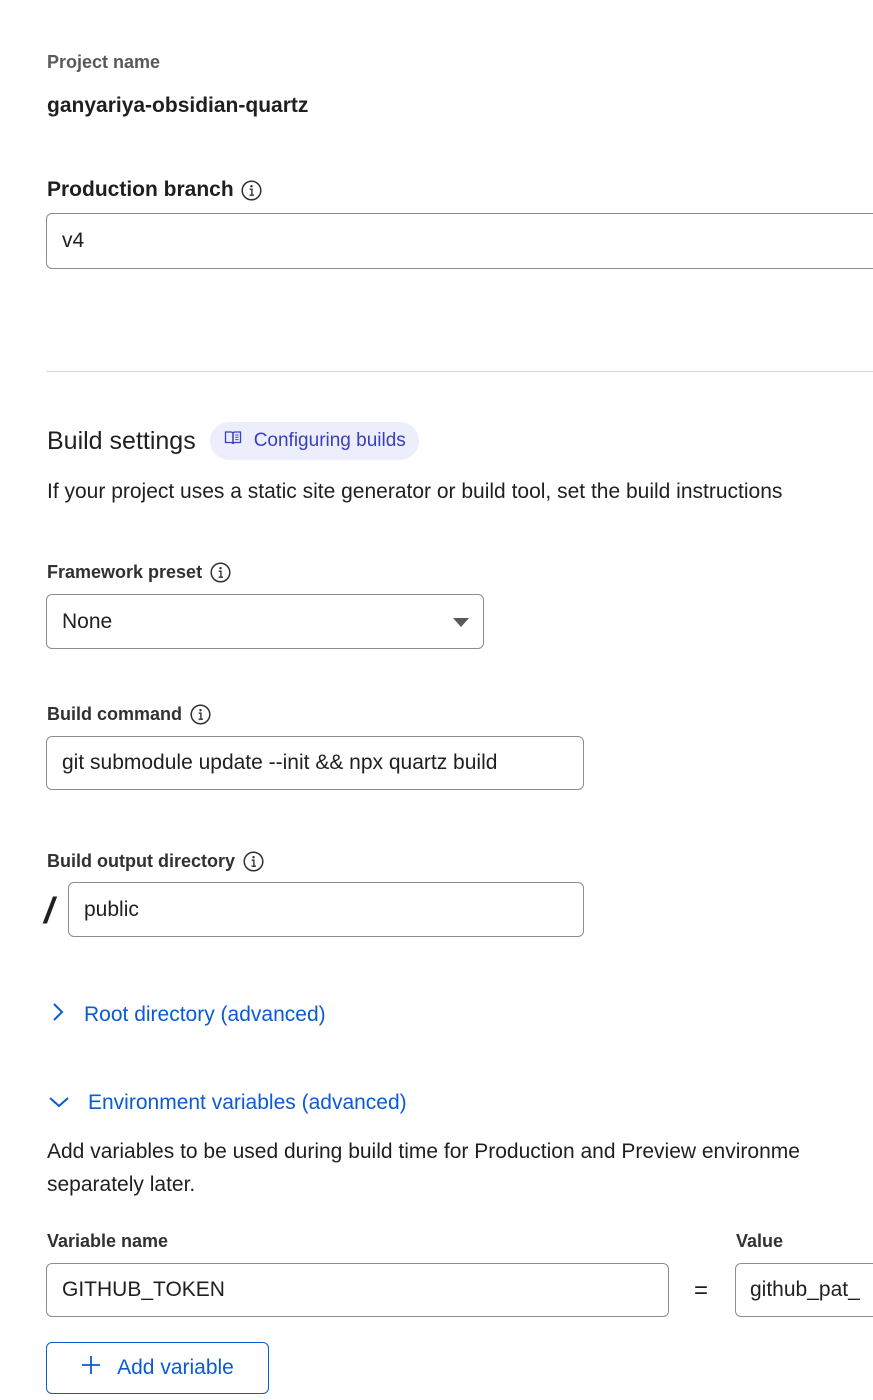  Describe the element at coordinates (265, 621) in the screenshot. I see `framework-preset-select: None` at that location.